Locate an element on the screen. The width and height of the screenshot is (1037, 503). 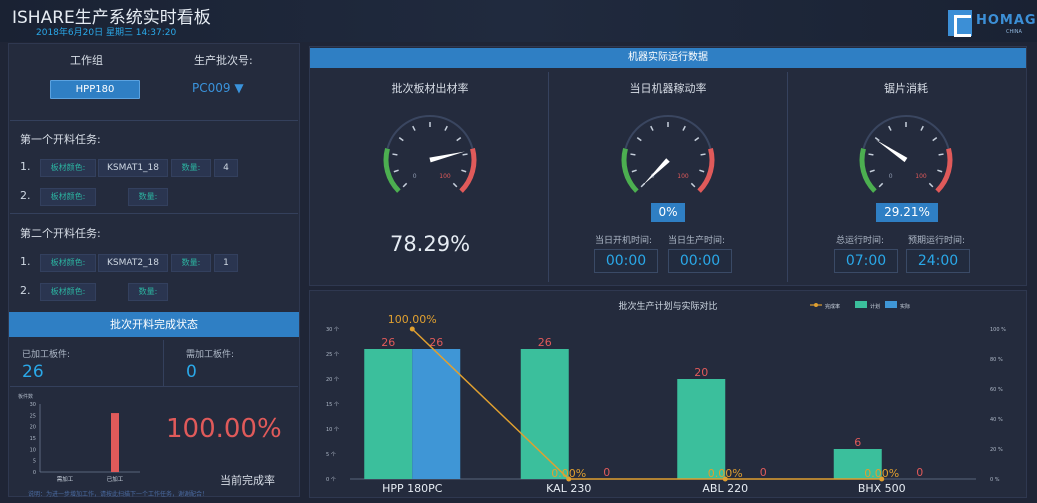
plan-bar-label: 20 is located at coordinates (701, 372).